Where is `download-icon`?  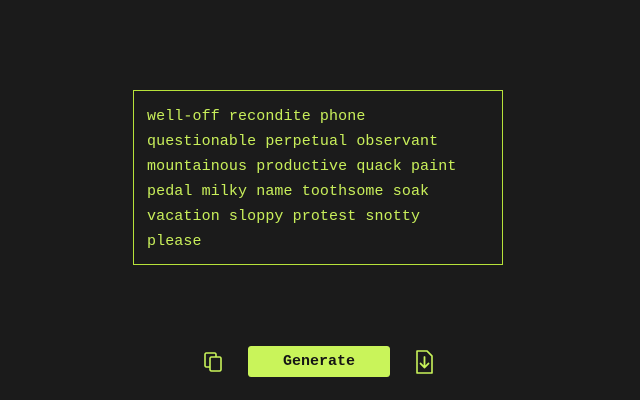 download-icon is located at coordinates (424, 362).